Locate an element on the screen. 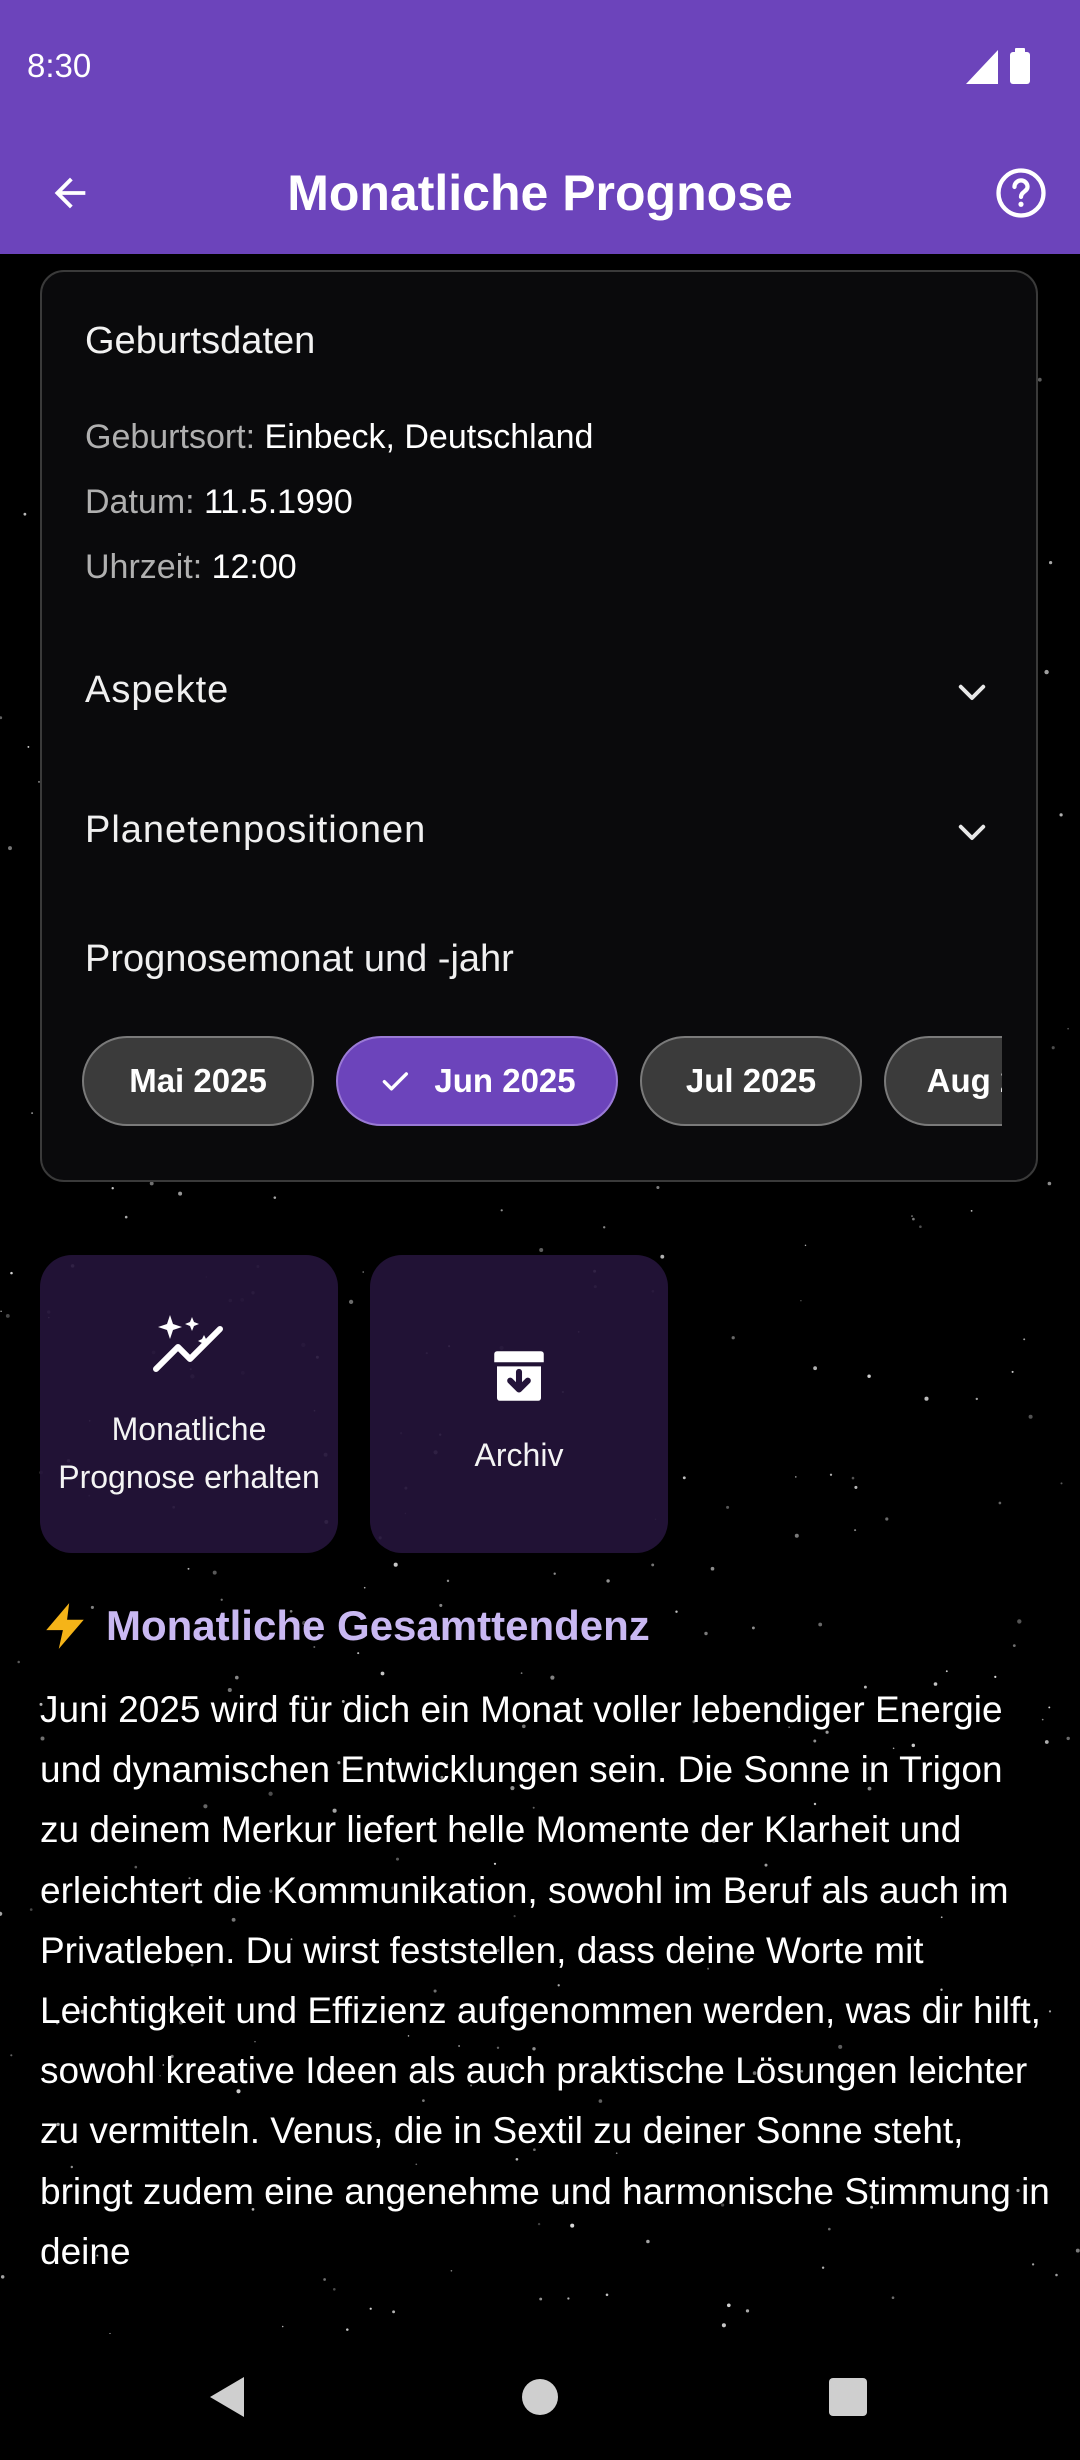 This screenshot has width=1080, height=2460. lightning-bolt-icon is located at coordinates (65, 1626).